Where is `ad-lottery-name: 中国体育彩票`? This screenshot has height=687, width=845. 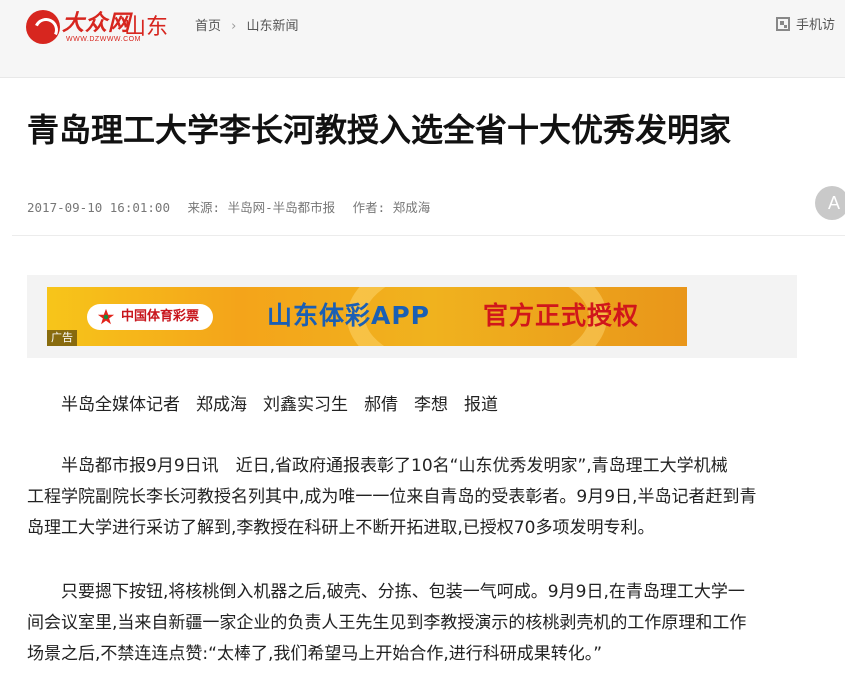
ad-lottery-name: 中国体育彩票 is located at coordinates (160, 316).